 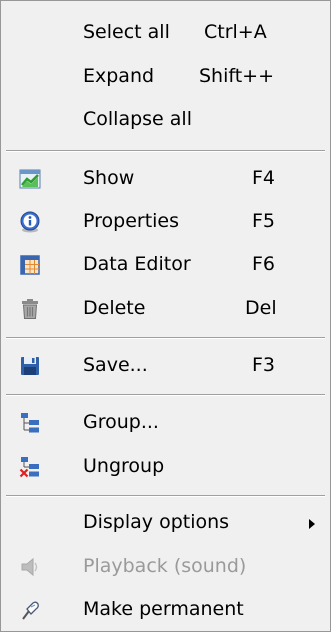 I want to click on menu-item-playback-sound: Playback (sound), so click(x=165, y=567).